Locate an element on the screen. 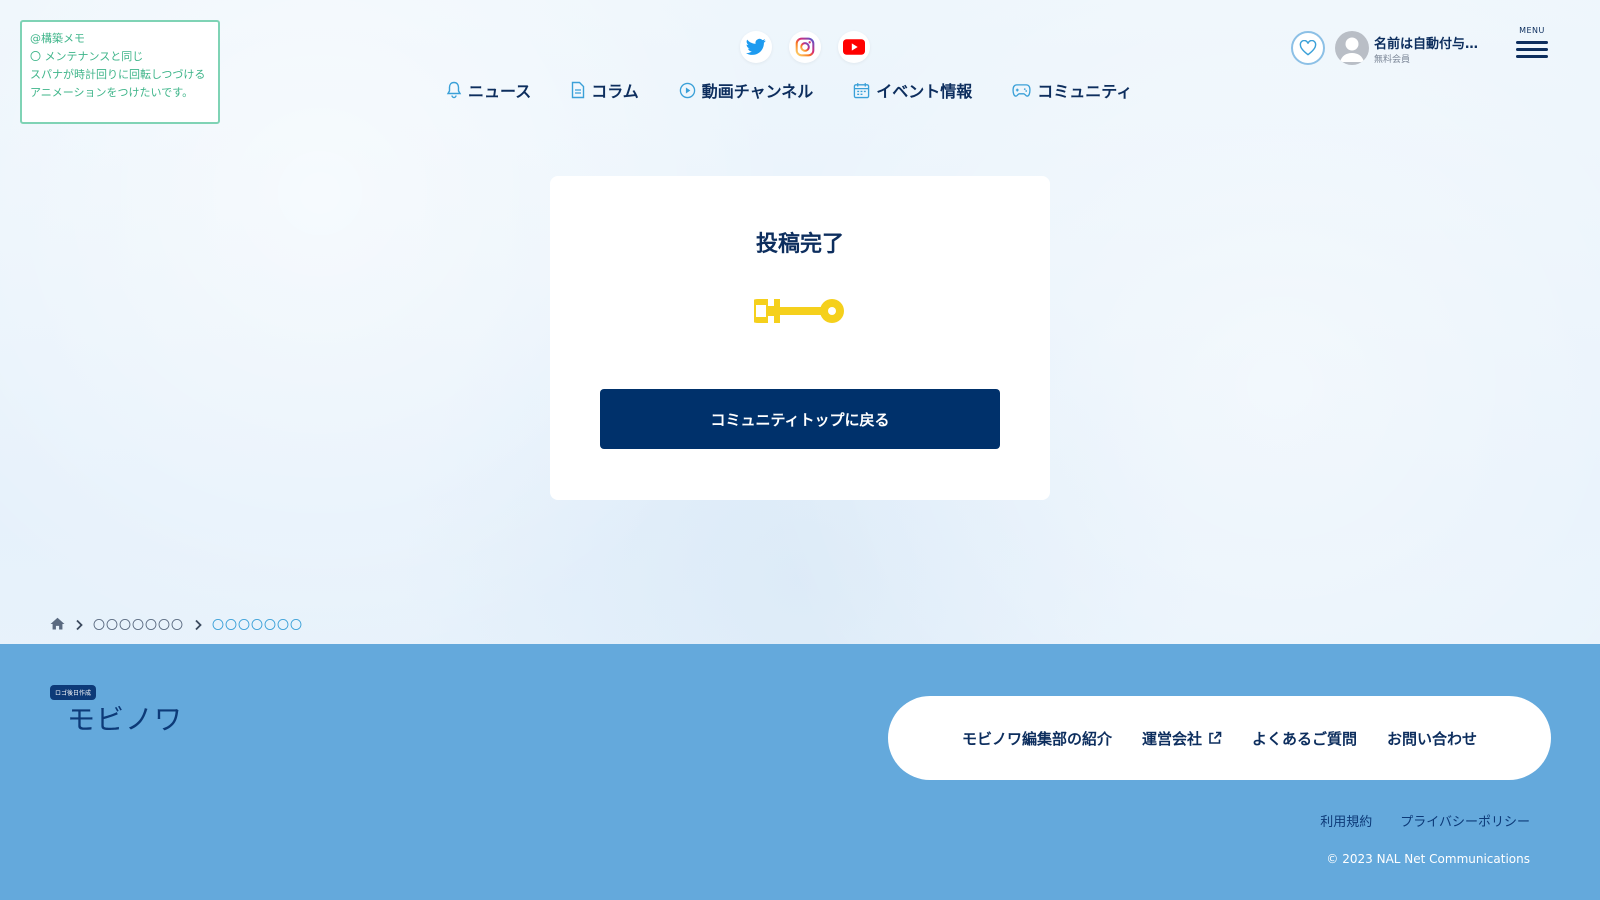 The height and width of the screenshot is (900, 1600). nav-item-label: コミュニティ is located at coordinates (1085, 91).